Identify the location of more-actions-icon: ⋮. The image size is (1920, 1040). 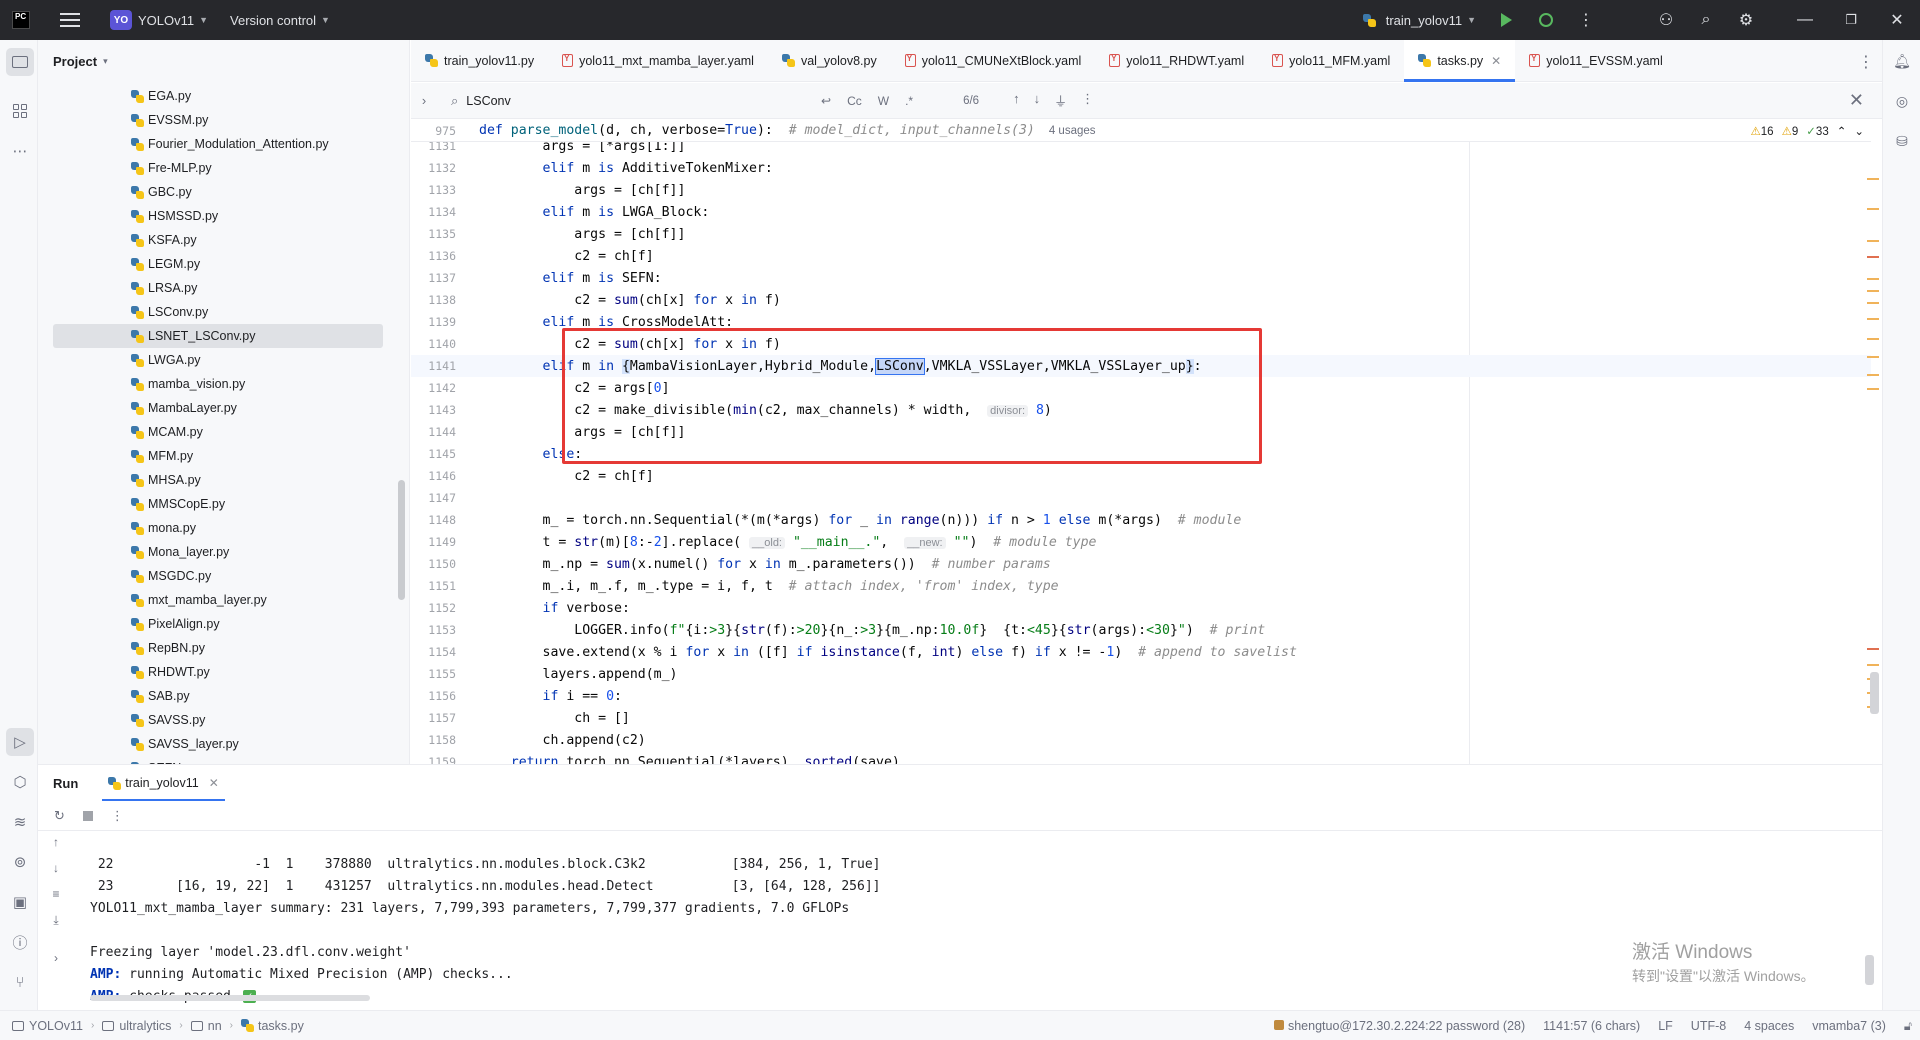
(1586, 20).